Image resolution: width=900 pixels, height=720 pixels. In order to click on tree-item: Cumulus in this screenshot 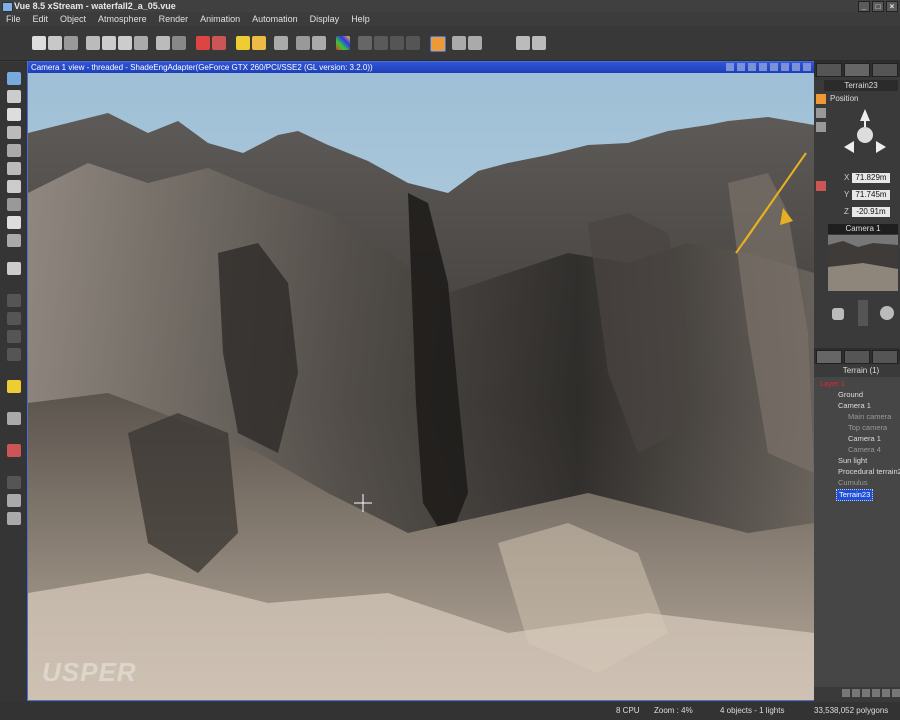, I will do `click(853, 483)`.